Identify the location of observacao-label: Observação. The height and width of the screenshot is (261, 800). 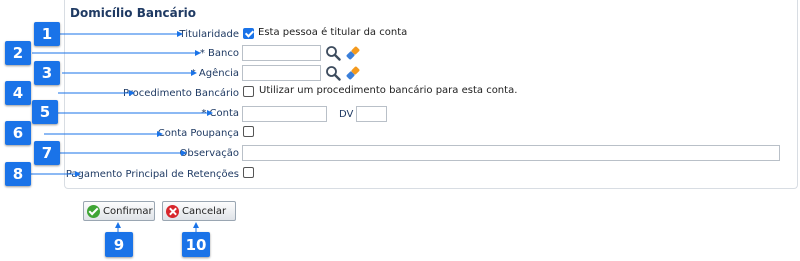
(209, 153).